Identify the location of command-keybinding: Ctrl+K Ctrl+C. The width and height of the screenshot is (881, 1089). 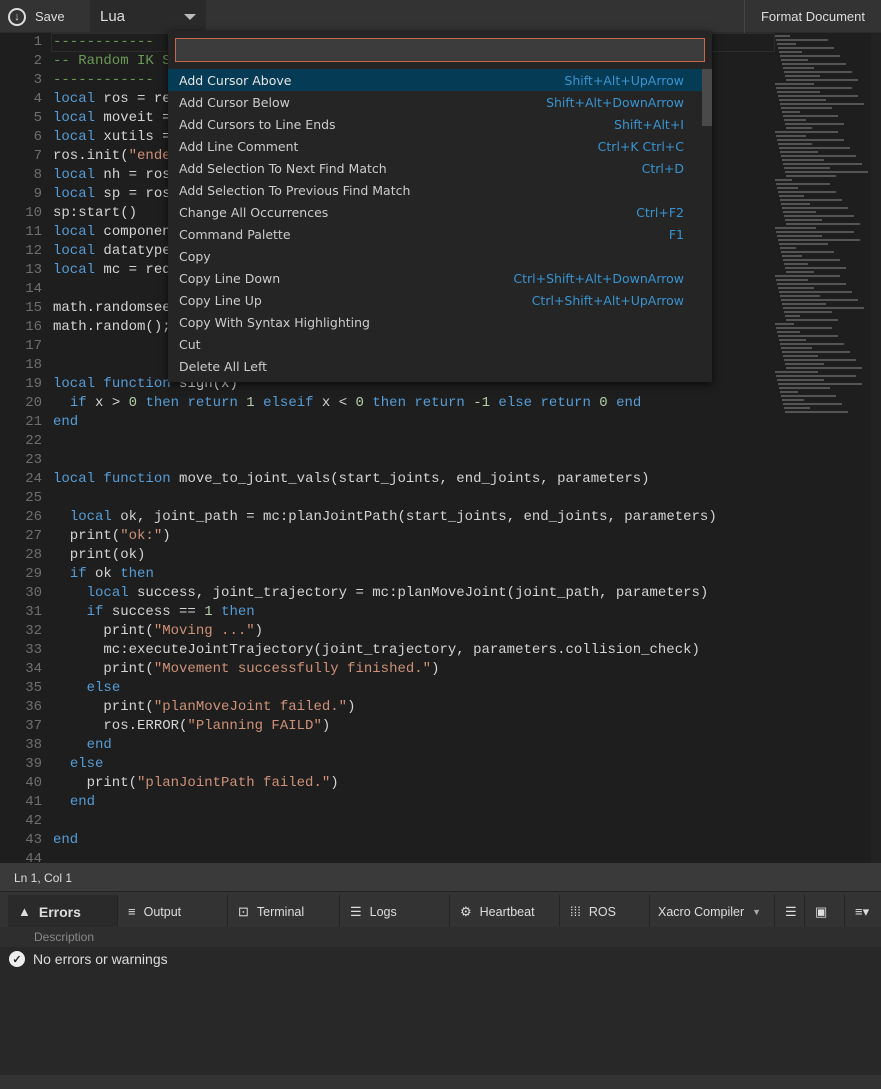
(640, 146).